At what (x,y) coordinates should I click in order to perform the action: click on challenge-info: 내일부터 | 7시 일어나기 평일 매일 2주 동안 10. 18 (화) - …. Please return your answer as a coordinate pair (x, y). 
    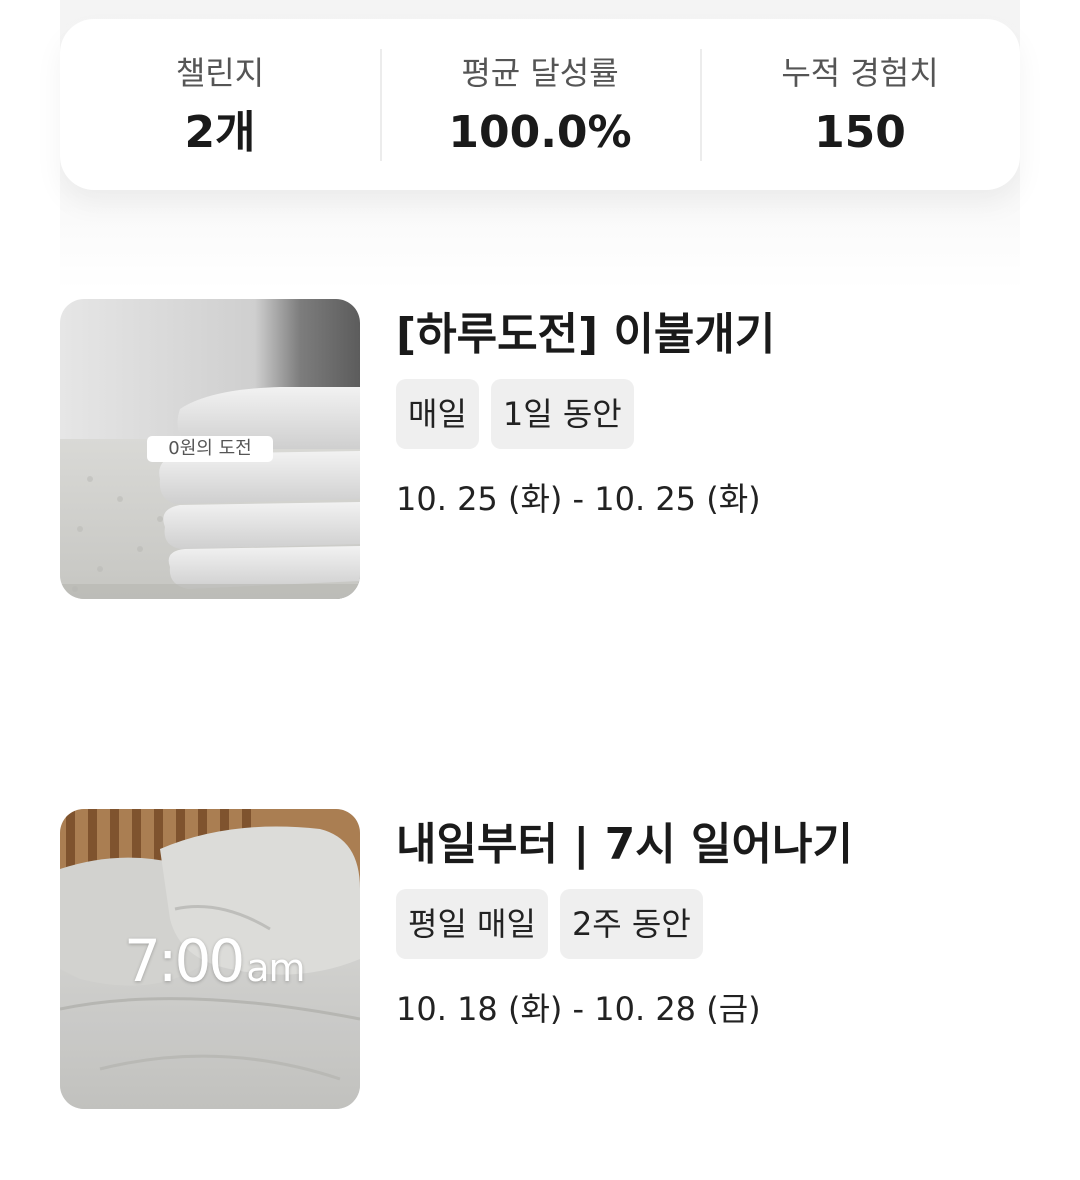
    Looking at the image, I should click on (624, 919).